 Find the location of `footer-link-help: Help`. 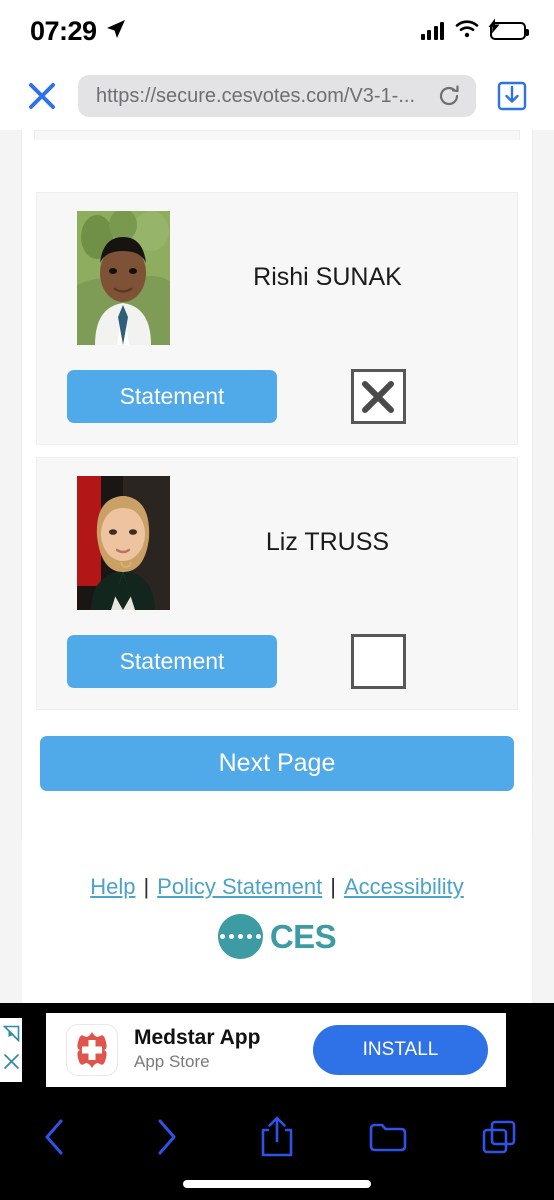

footer-link-help: Help is located at coordinates (112, 887).